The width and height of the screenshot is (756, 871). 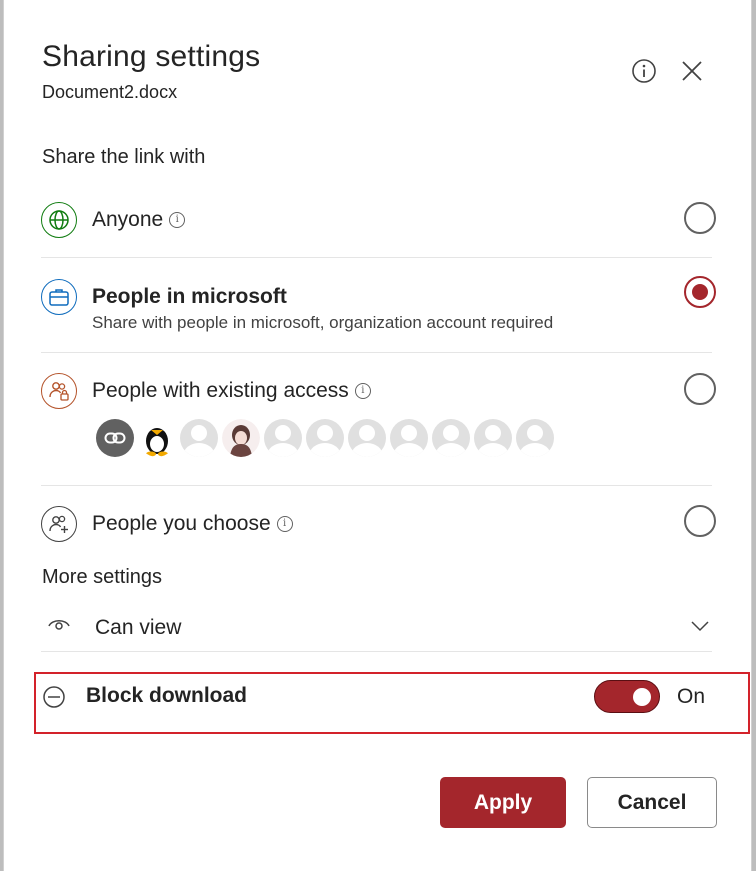 I want to click on option-anyone-label: Anyone, so click(x=128, y=219).